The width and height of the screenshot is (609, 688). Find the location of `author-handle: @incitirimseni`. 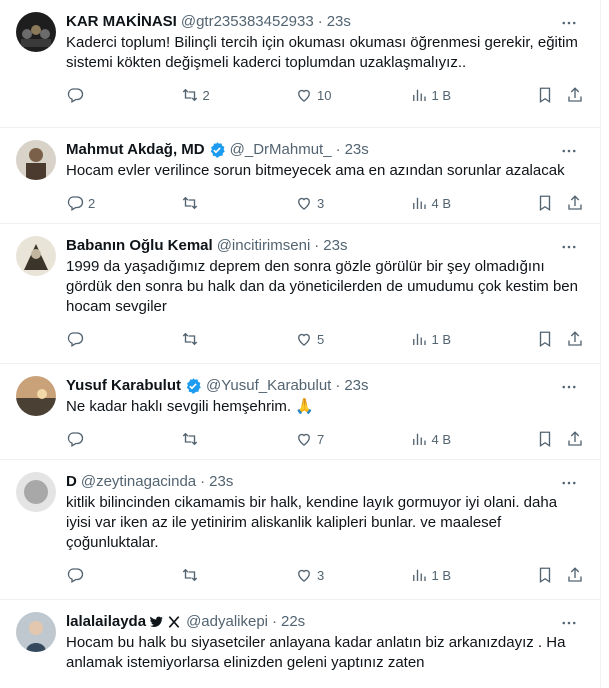

author-handle: @incitirimseni is located at coordinates (264, 246).